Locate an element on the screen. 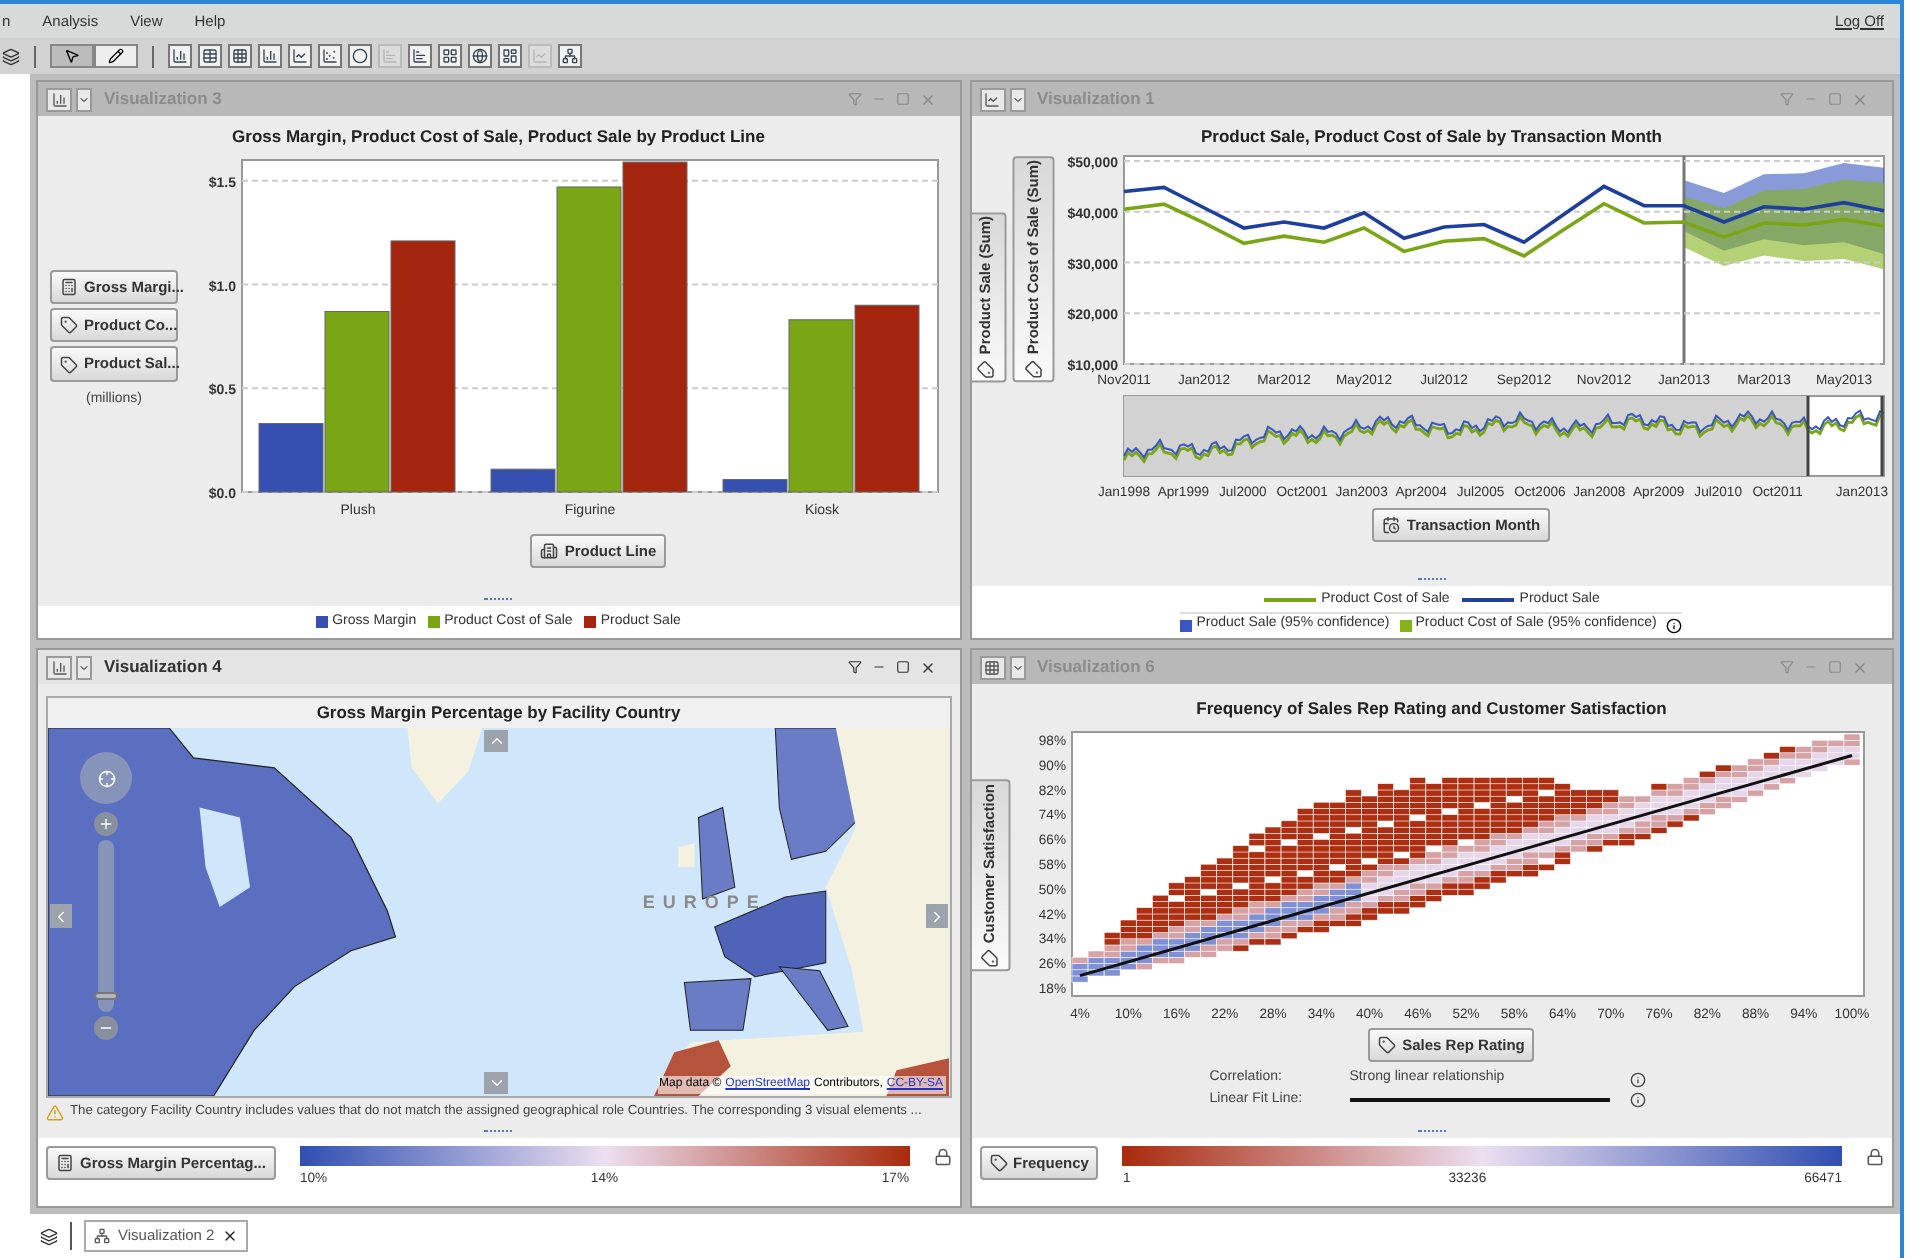 This screenshot has height=1258, width=1914. chart-title: Gross Margin Percentage by Facility Country is located at coordinates (498, 713).